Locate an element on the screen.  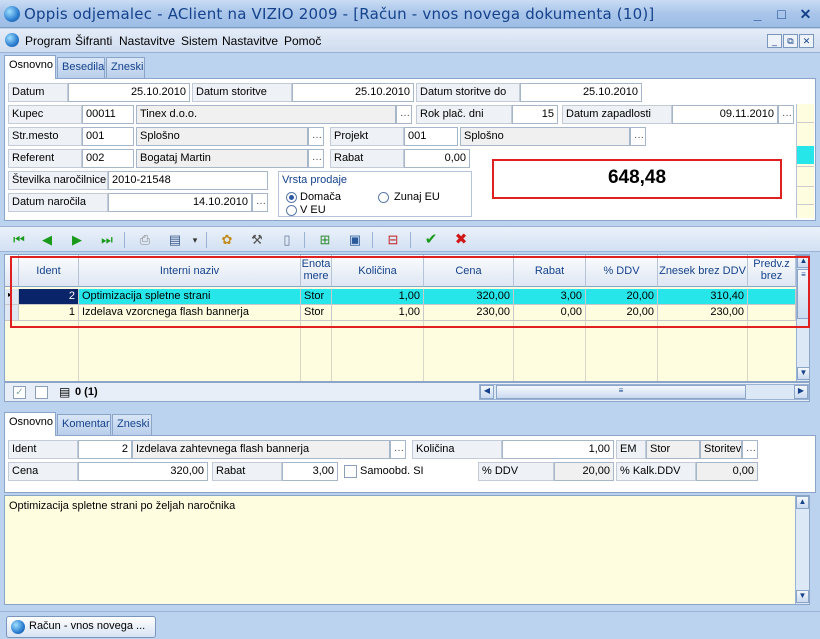
cell-cena: 230,00 is located at coordinates (469, 313).